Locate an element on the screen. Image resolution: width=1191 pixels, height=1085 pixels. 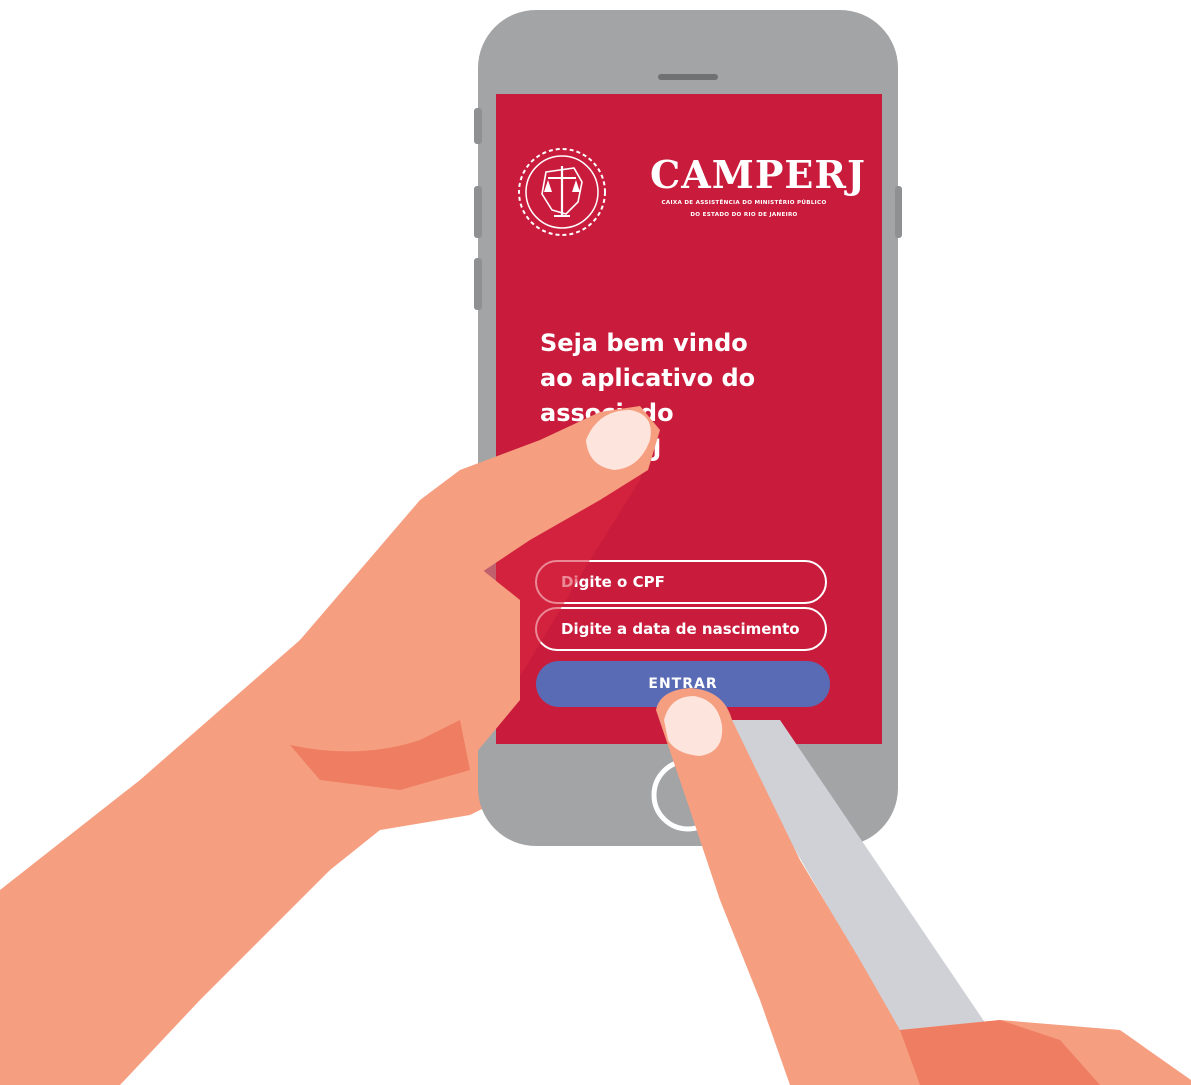
cpf-input: Digite o CPF is located at coordinates (681, 582).